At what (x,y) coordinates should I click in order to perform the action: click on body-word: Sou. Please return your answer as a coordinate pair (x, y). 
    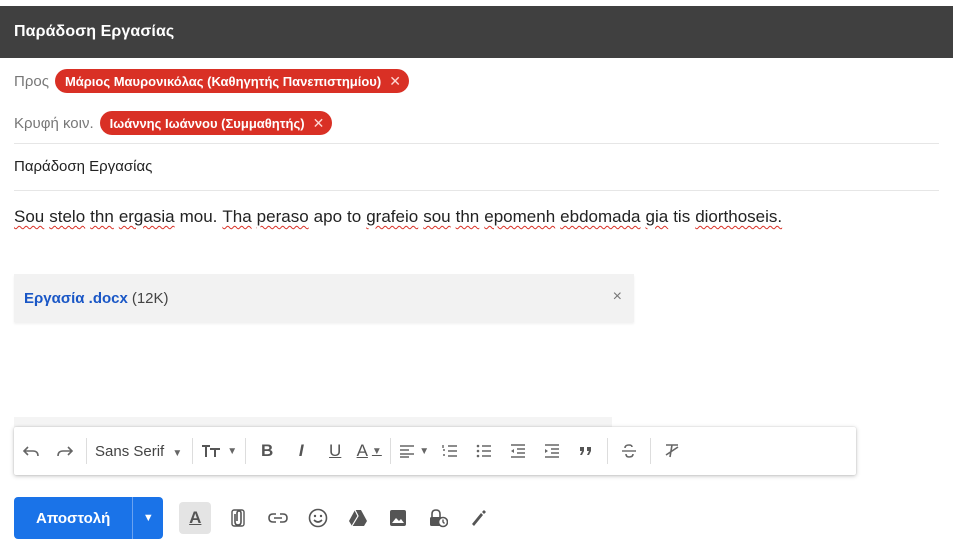
    Looking at the image, I should click on (29, 216).